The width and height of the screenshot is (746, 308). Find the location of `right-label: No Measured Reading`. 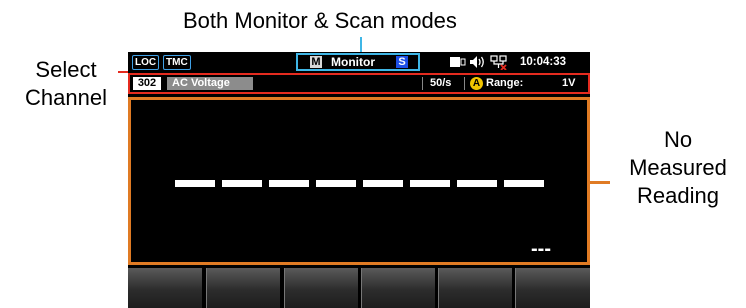

right-label: No Measured Reading is located at coordinates (678, 168).